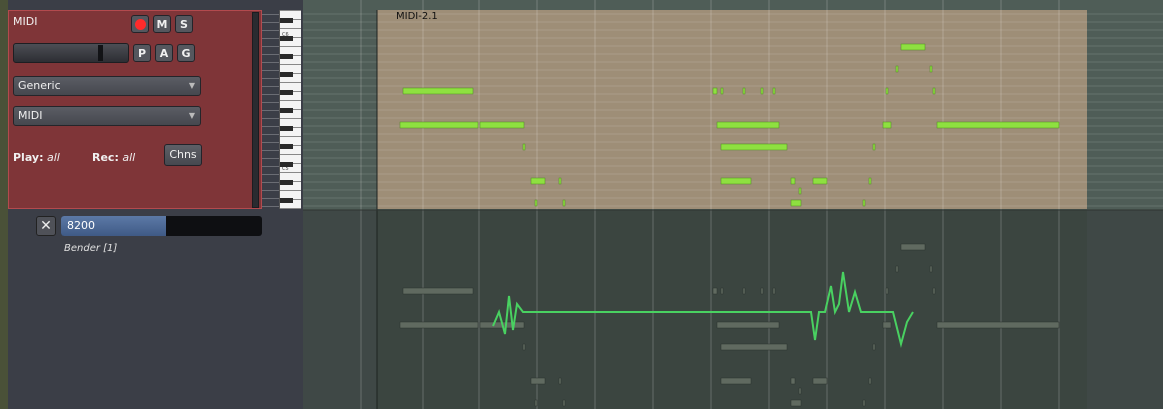 This screenshot has width=1163, height=409. Describe the element at coordinates (164, 53) in the screenshot. I see `automation-button: A` at that location.